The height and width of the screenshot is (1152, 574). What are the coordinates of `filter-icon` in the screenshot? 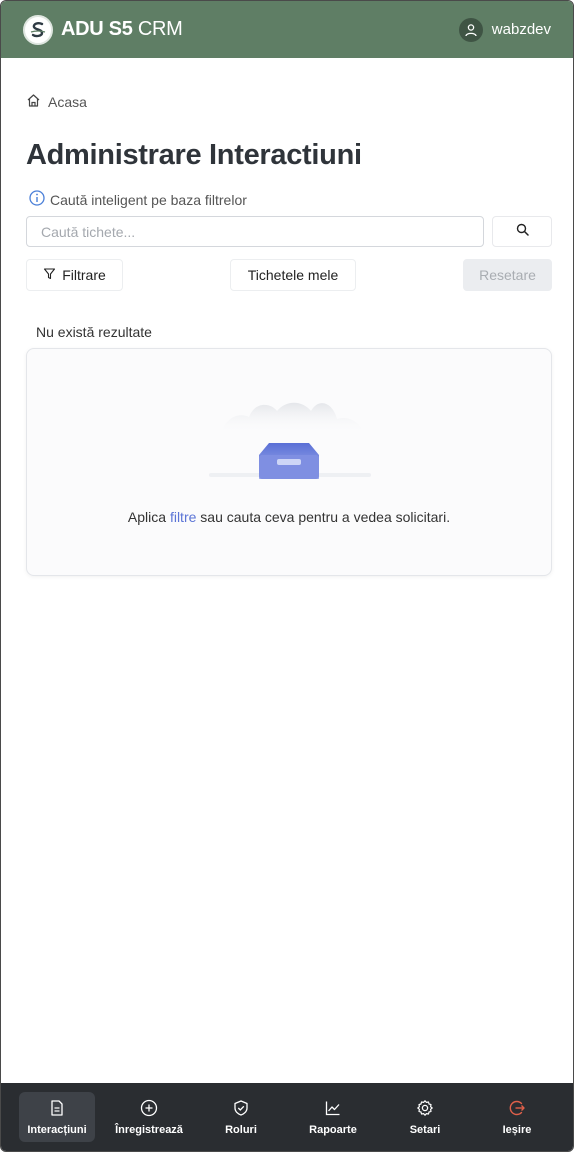 It's located at (49, 275).